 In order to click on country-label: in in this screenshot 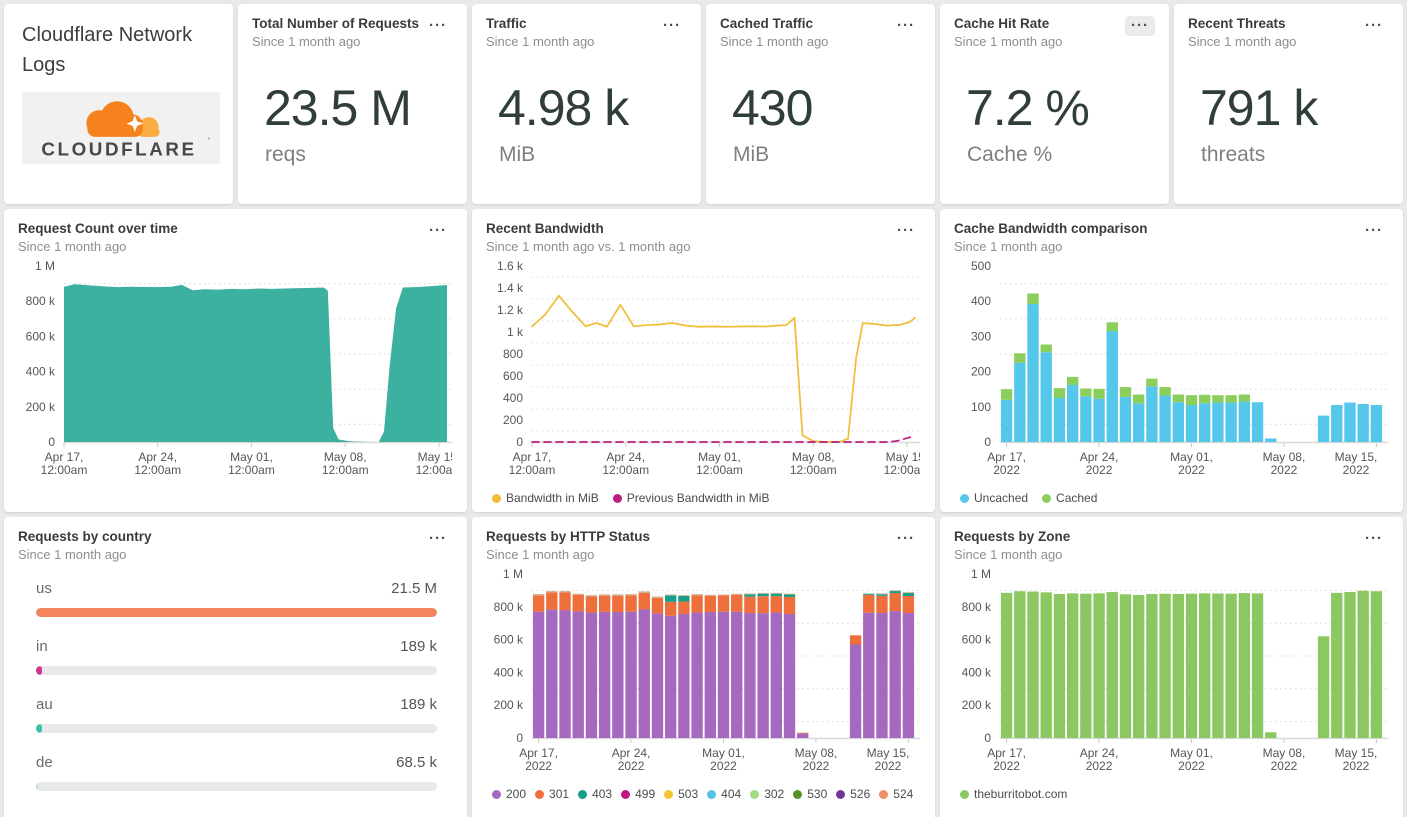, I will do `click(42, 646)`.